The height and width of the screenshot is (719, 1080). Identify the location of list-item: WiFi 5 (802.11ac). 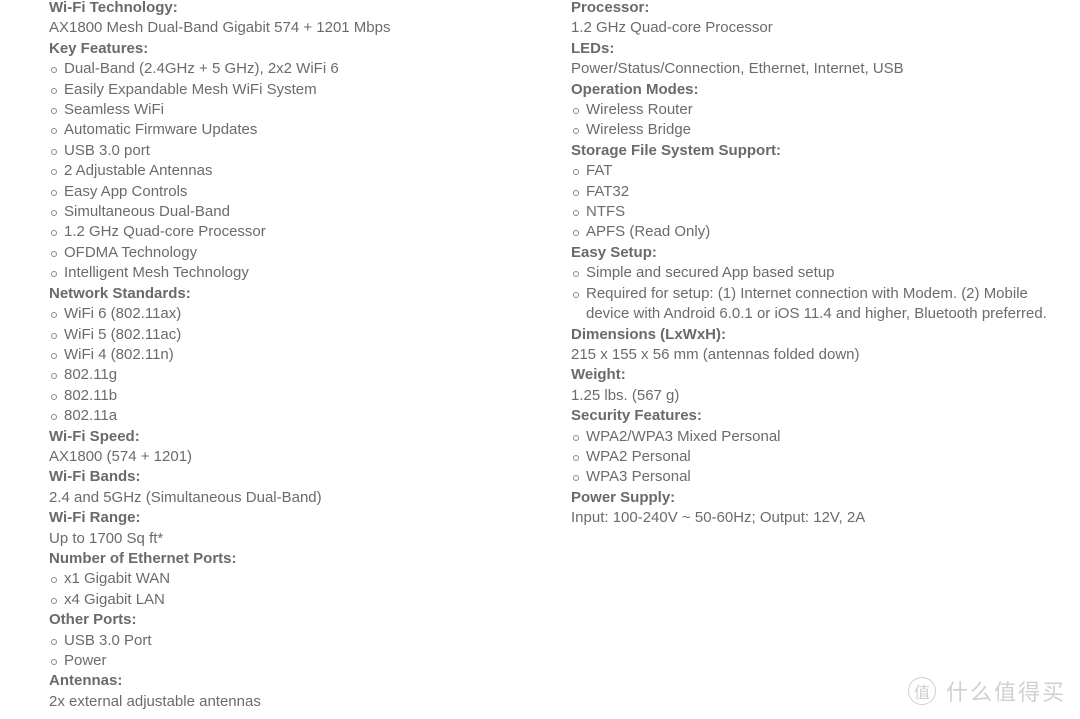
(299, 335).